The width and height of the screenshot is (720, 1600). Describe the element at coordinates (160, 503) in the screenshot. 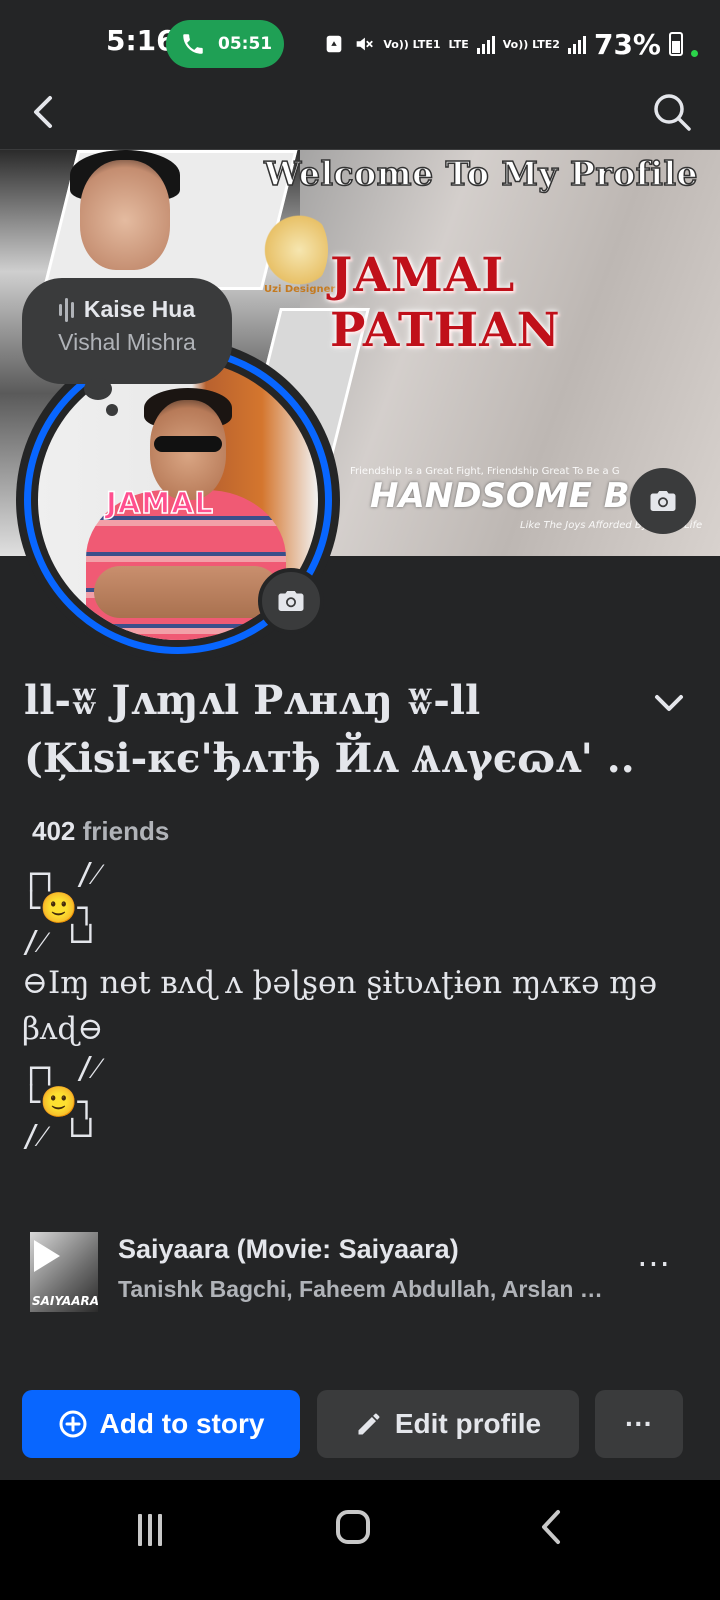

I see `avatar-label: JAMAL` at that location.